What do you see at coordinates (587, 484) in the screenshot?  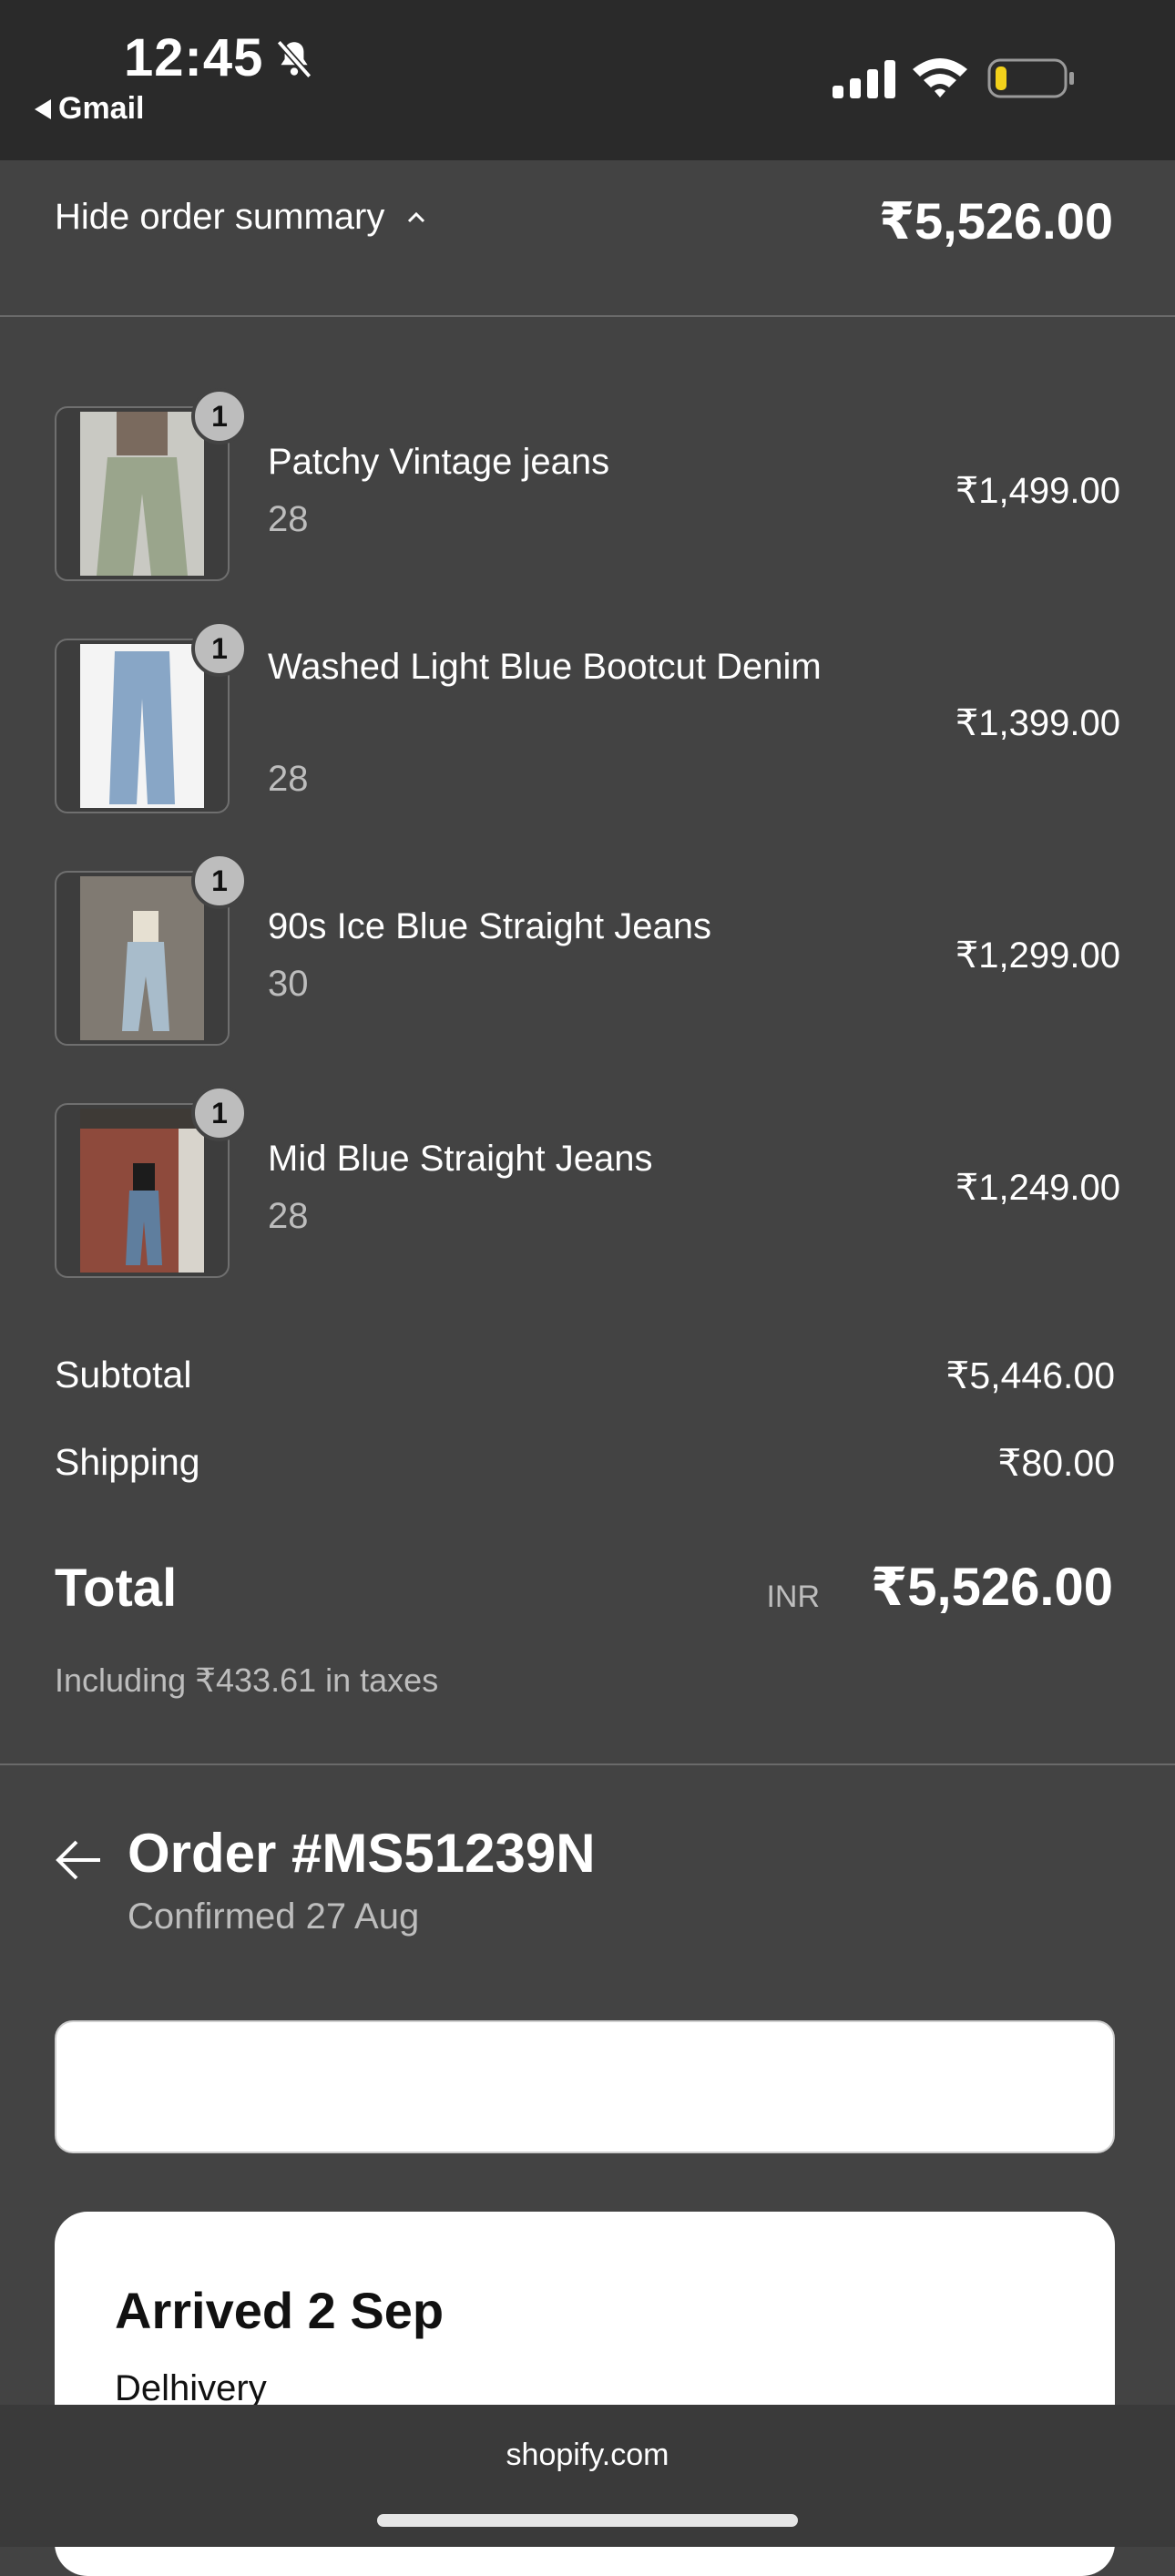 I see `line-item: 1 Patchy Vintage jeans 28 ₹1,499.00` at bounding box center [587, 484].